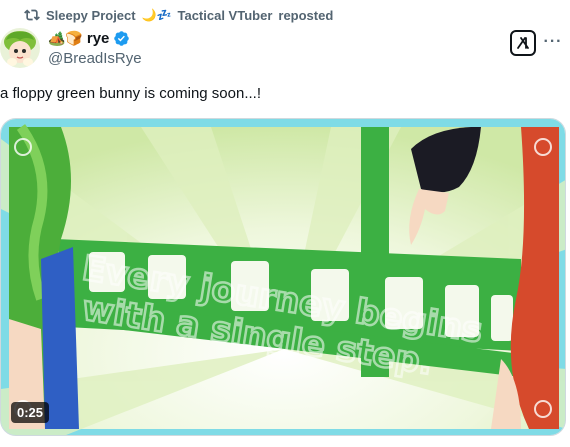 The image size is (570, 447). What do you see at coordinates (32, 15) in the screenshot?
I see `repost-icon` at bounding box center [32, 15].